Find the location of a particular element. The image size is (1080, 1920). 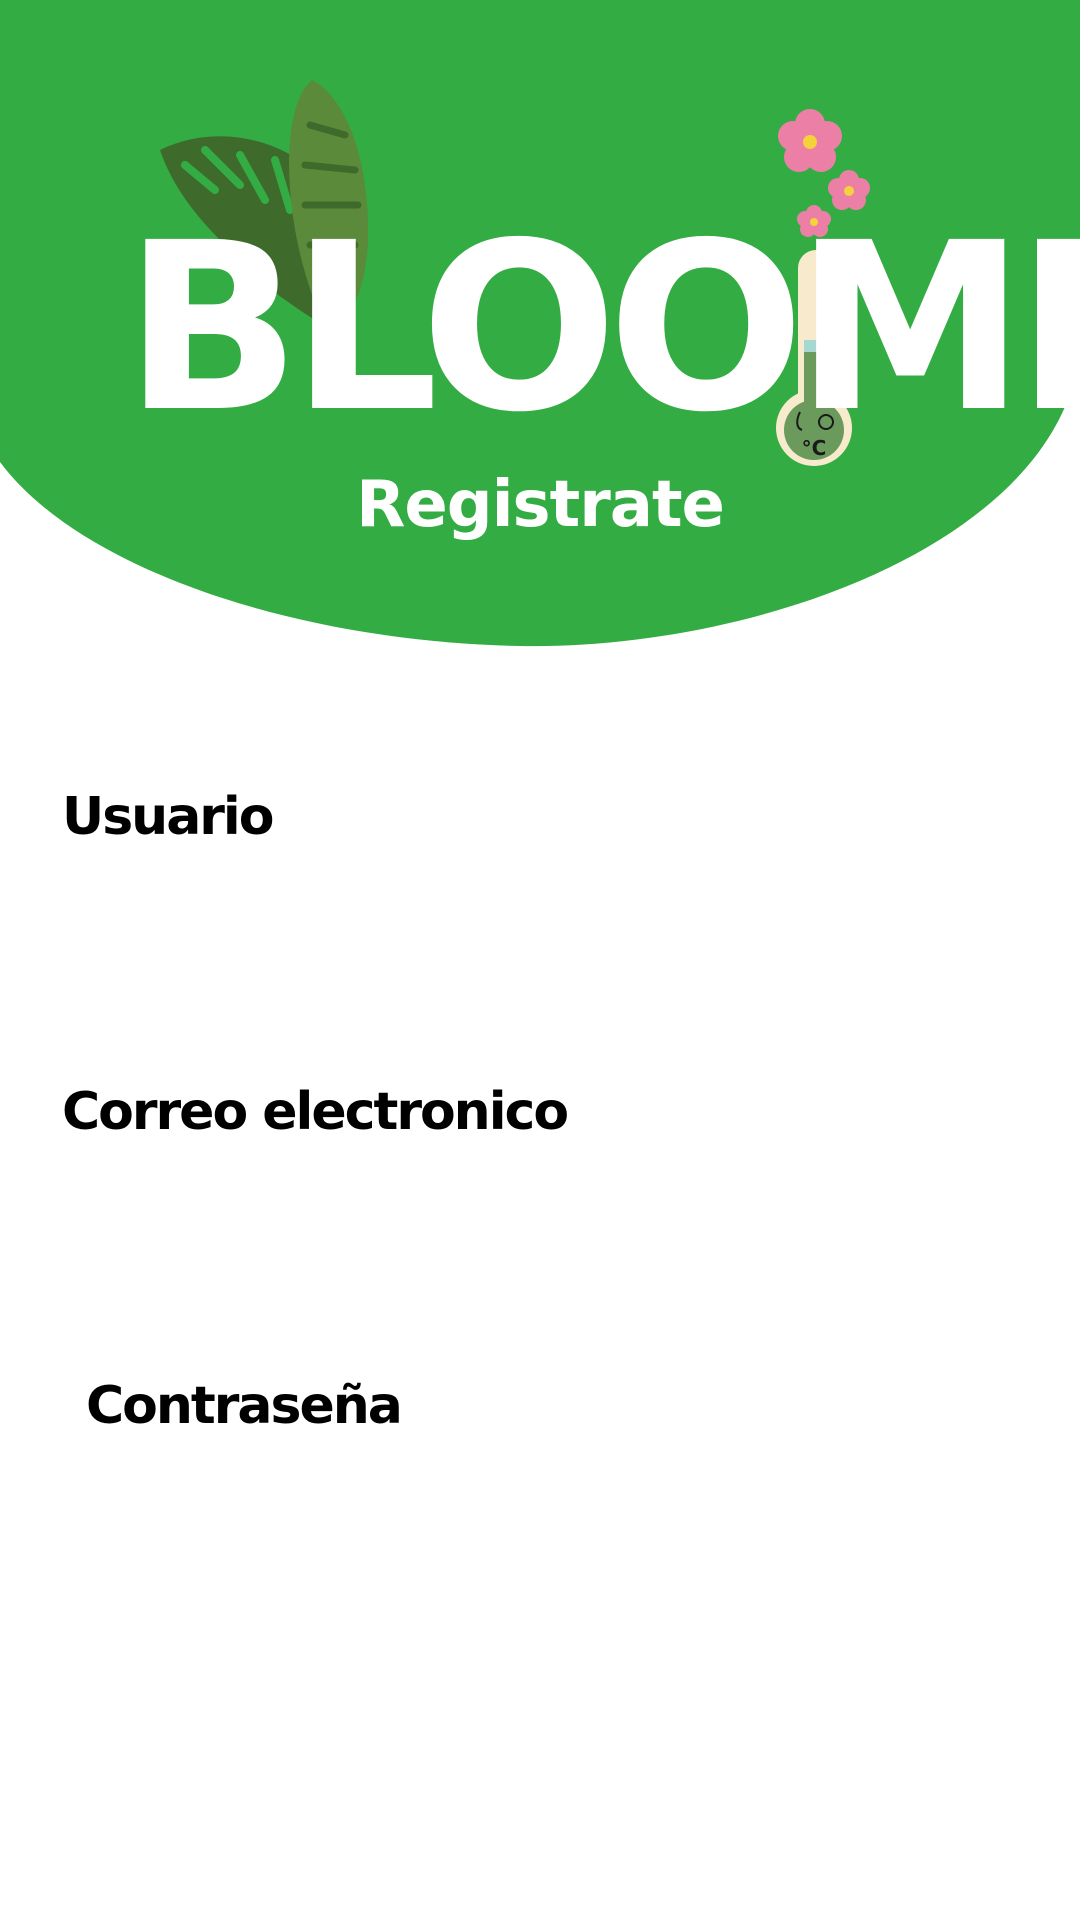

email-input is located at coordinates (542, 1206).